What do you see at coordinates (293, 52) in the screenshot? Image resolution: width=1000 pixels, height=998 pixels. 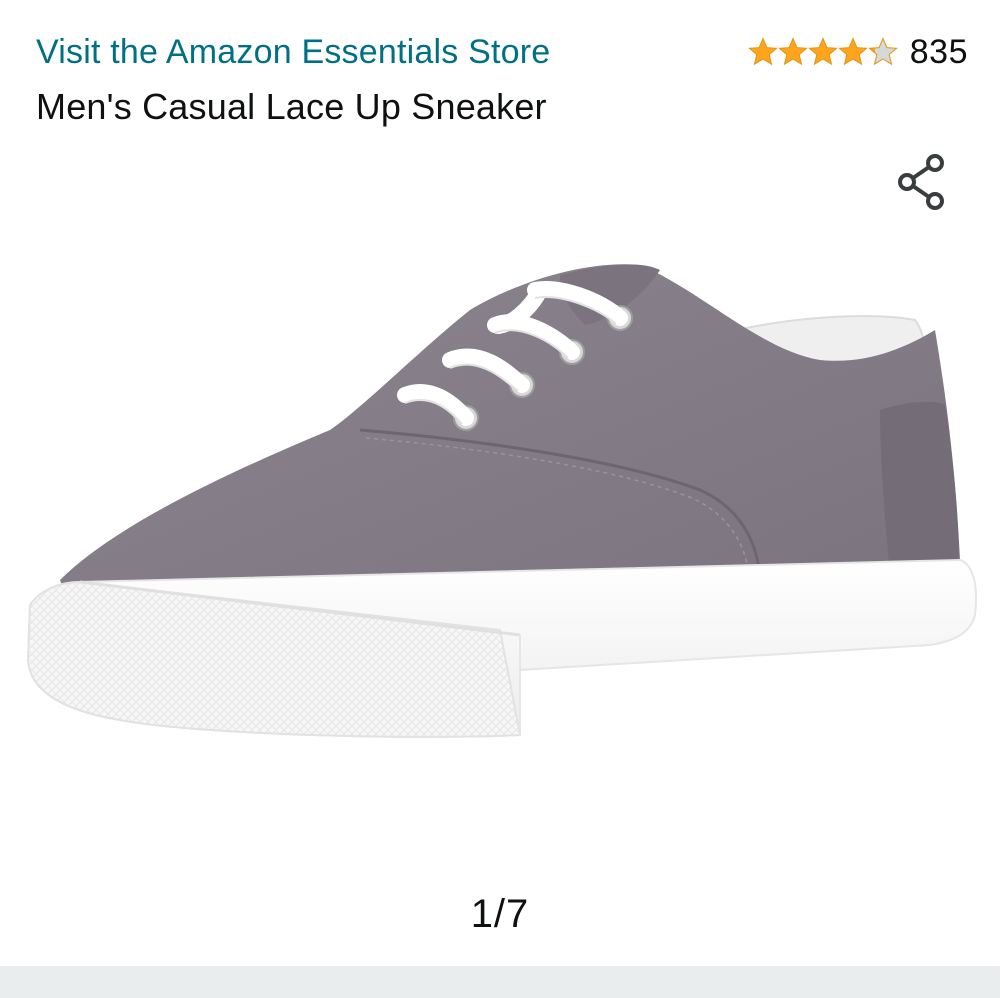 I see `store-link: Visit the Amazon Essentials Store` at bounding box center [293, 52].